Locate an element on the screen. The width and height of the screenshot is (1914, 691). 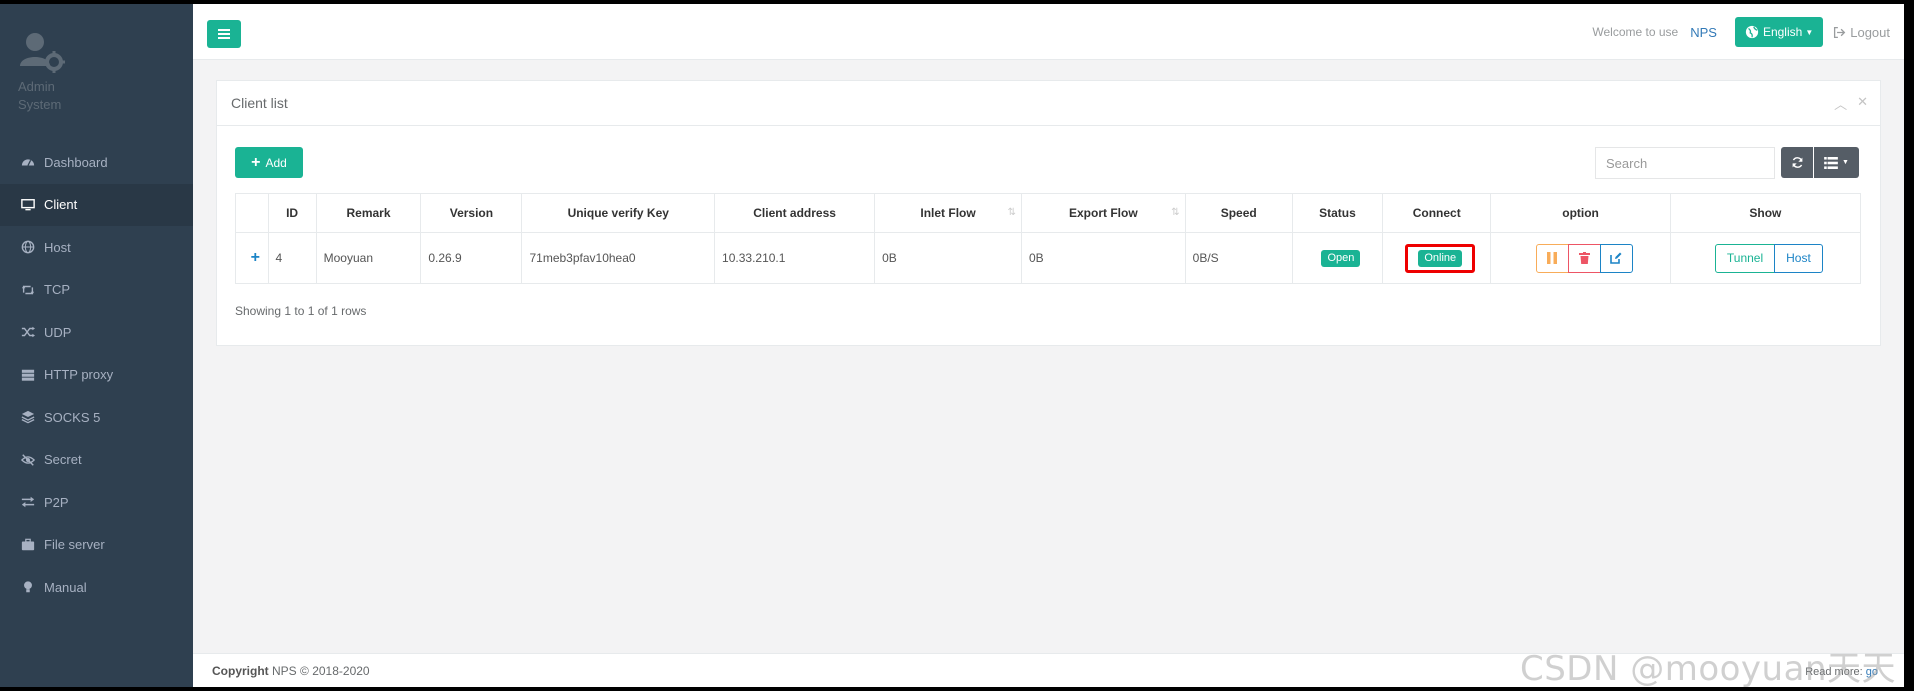
col-header-remark: Remark is located at coordinates (368, 213).